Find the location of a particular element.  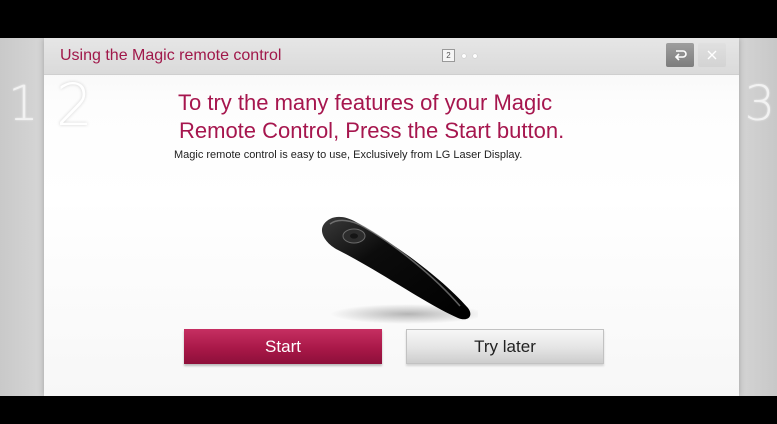

magic-remote-illustration is located at coordinates (399, 270).